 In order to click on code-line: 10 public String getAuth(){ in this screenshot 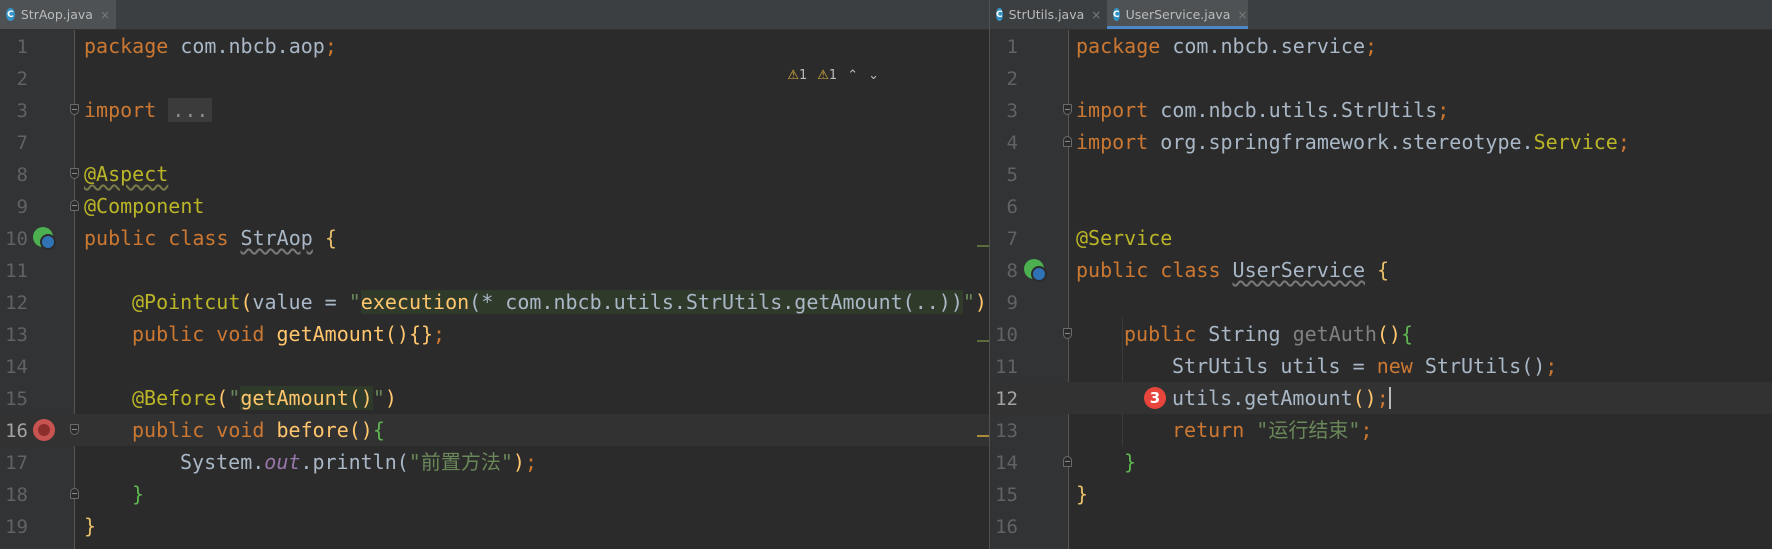, I will do `click(1381, 334)`.